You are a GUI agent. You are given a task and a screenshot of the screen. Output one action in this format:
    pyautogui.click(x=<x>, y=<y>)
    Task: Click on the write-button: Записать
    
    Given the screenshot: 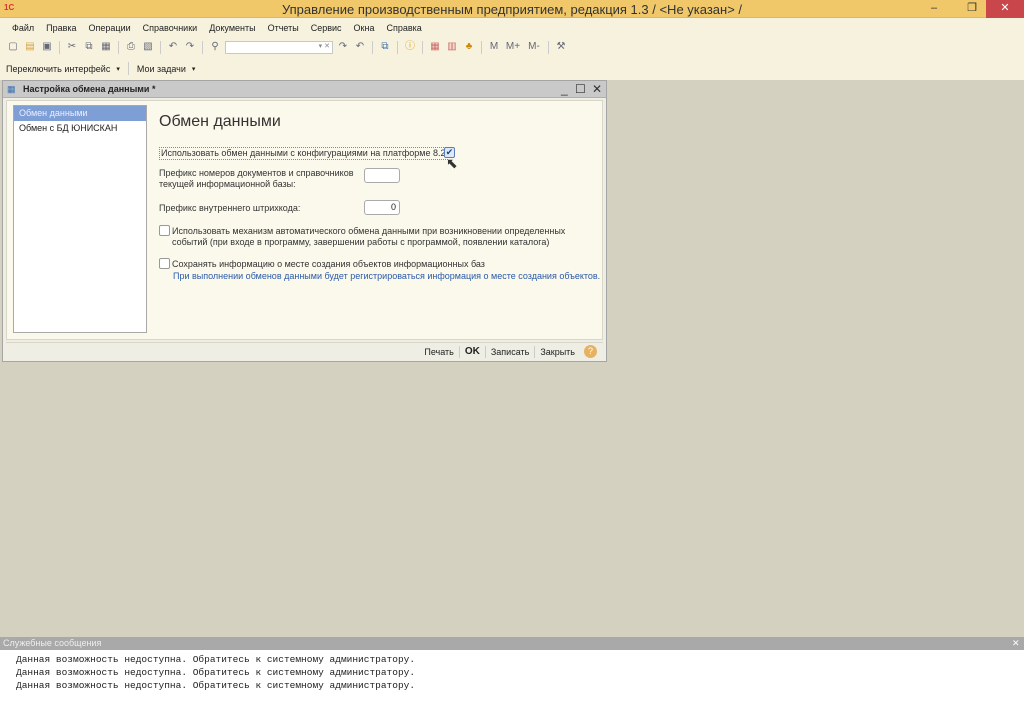 What is the action you would take?
    pyautogui.click(x=509, y=351)
    